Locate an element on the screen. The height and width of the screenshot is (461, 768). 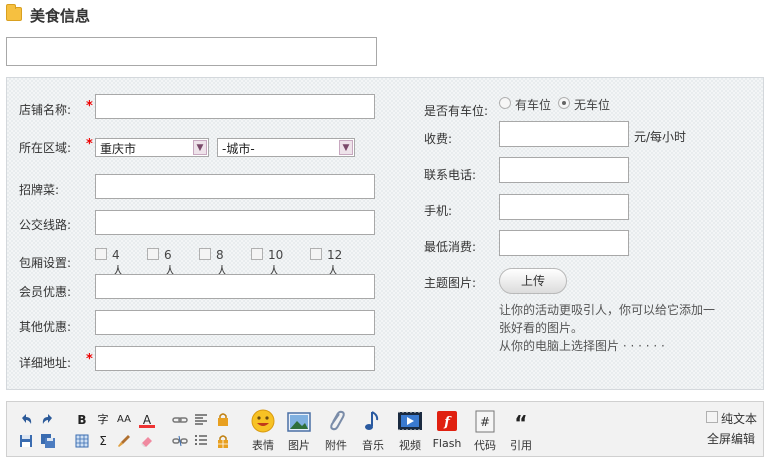
upload-button: 上传 is located at coordinates (533, 281).